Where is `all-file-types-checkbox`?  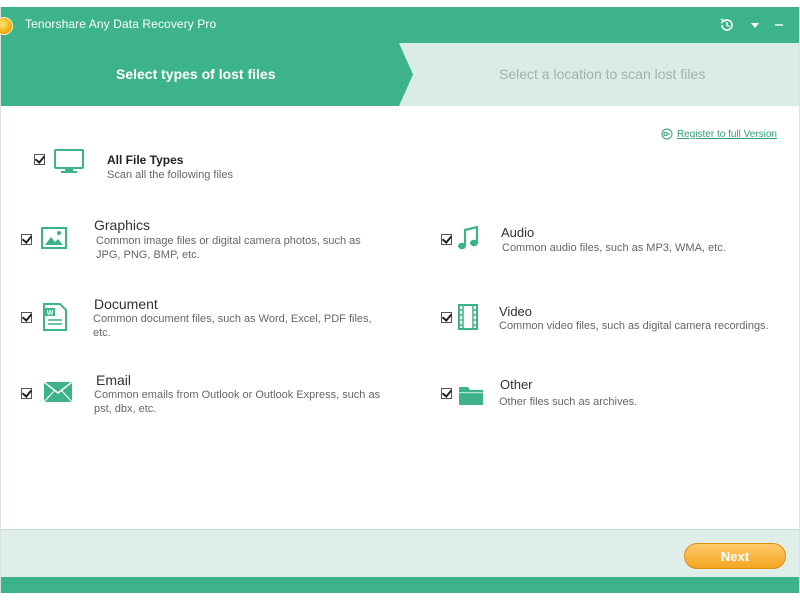 all-file-types-checkbox is located at coordinates (39, 159).